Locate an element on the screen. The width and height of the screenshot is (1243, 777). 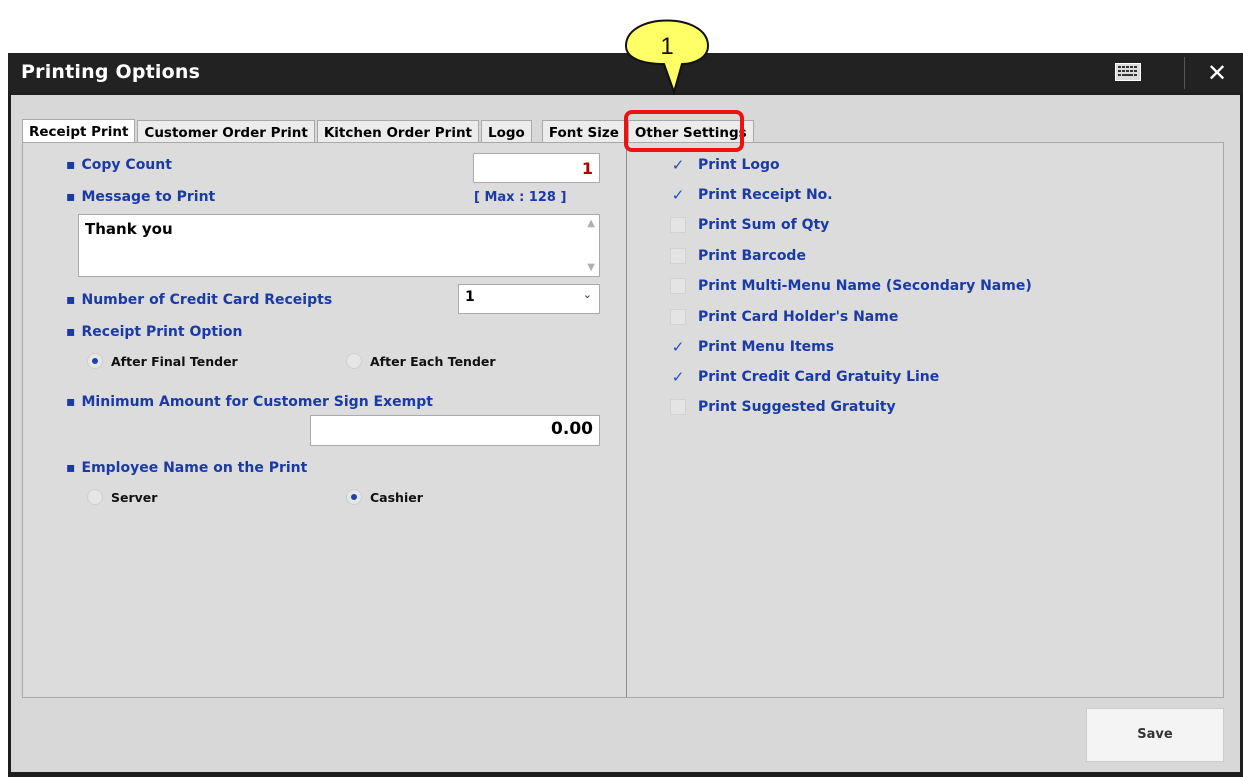
radio-cashier: Cashier is located at coordinates (384, 497).